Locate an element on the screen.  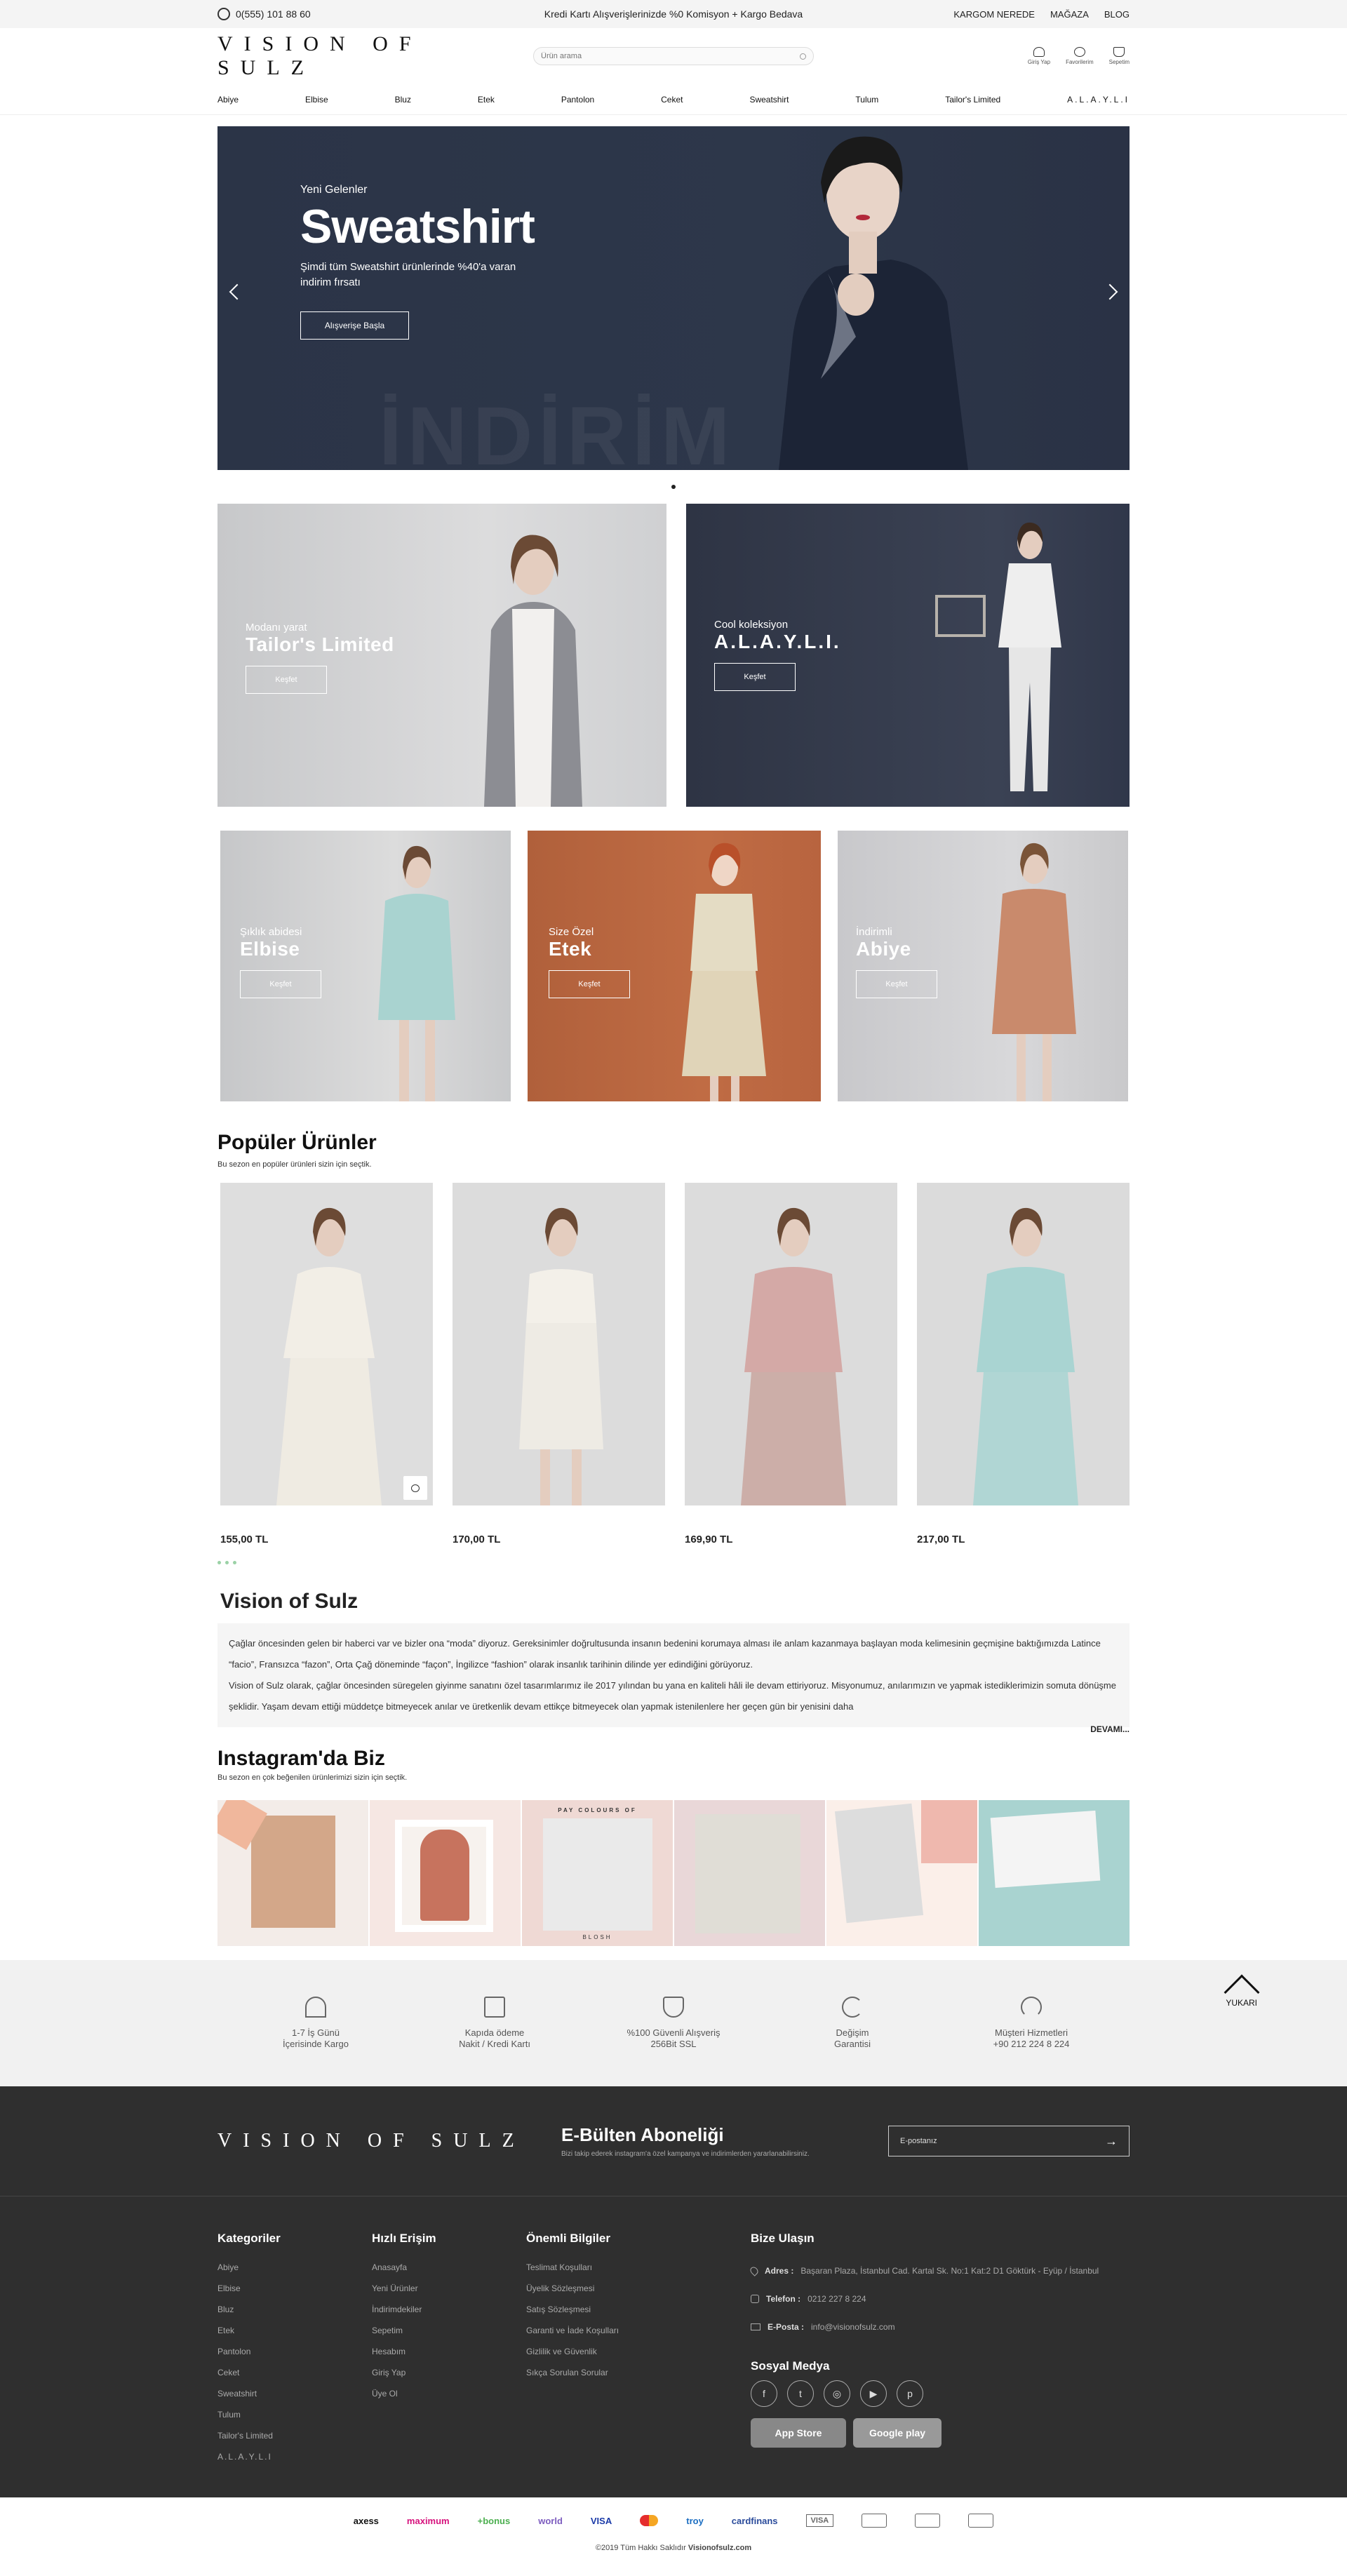
product-card: 155,00 TL is located at coordinates (326, 1364).